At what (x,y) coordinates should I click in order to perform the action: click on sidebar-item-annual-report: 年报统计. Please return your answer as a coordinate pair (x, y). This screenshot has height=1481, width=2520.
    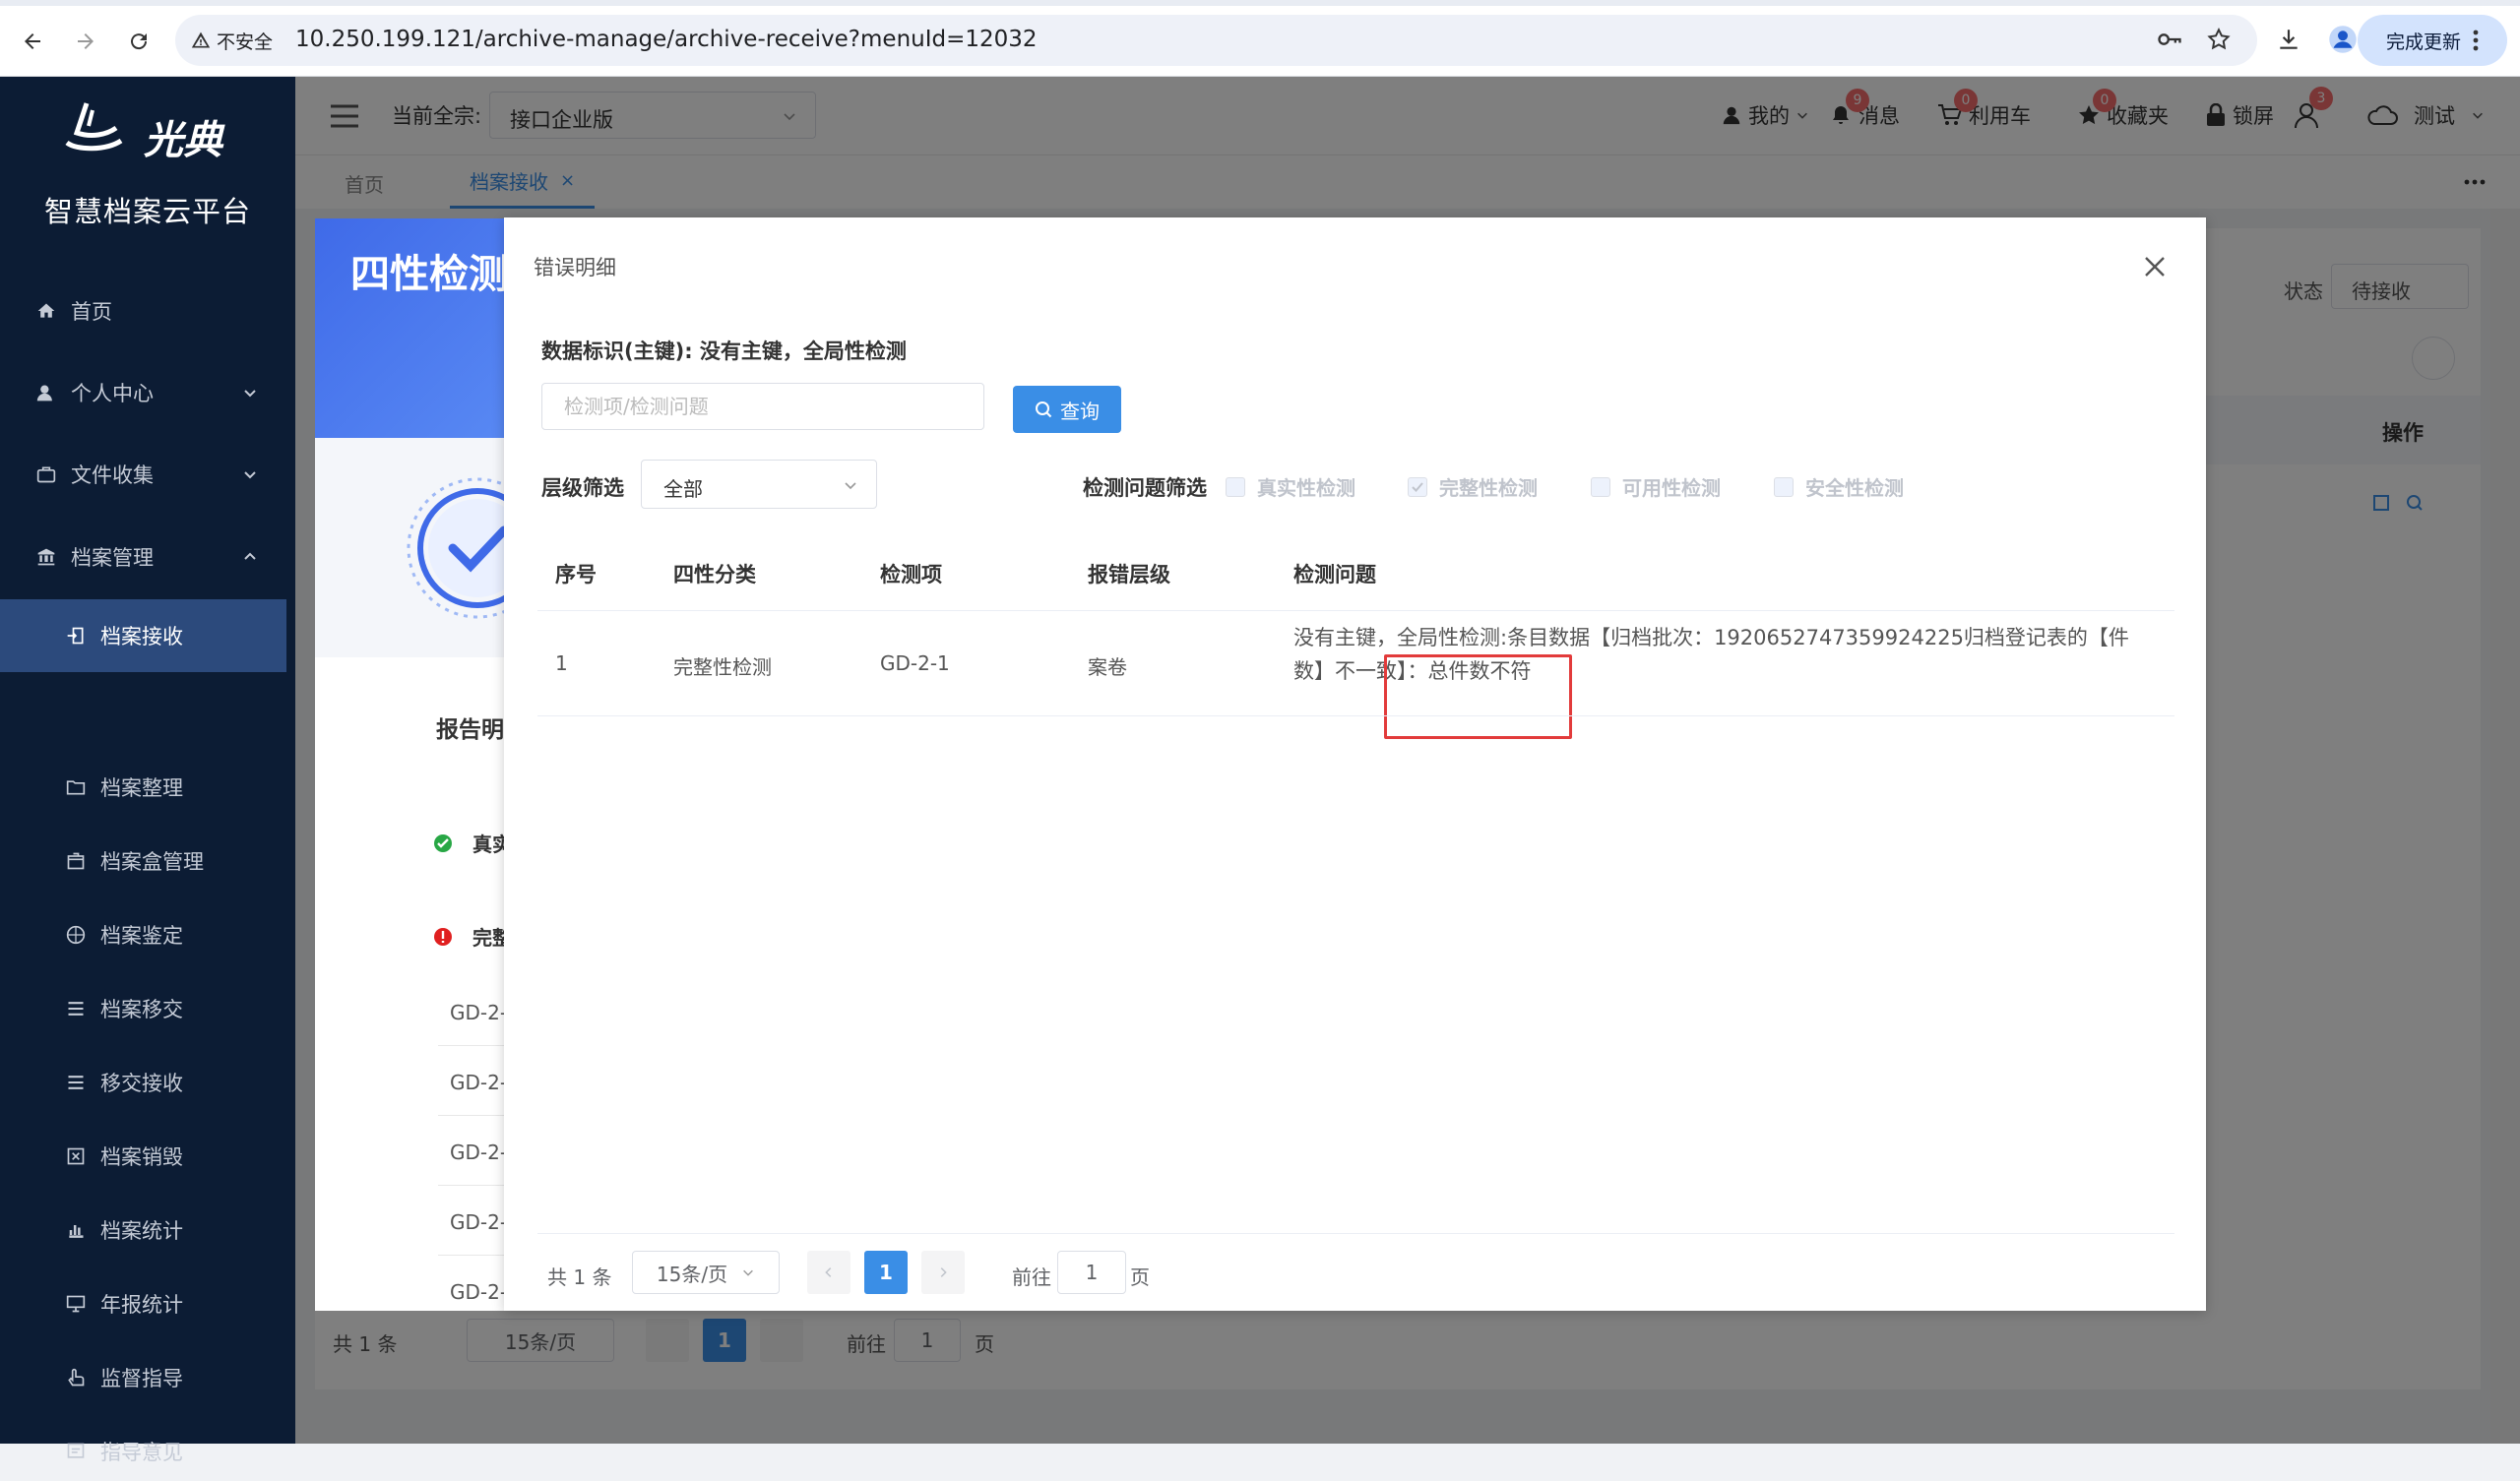
    Looking at the image, I should click on (147, 1303).